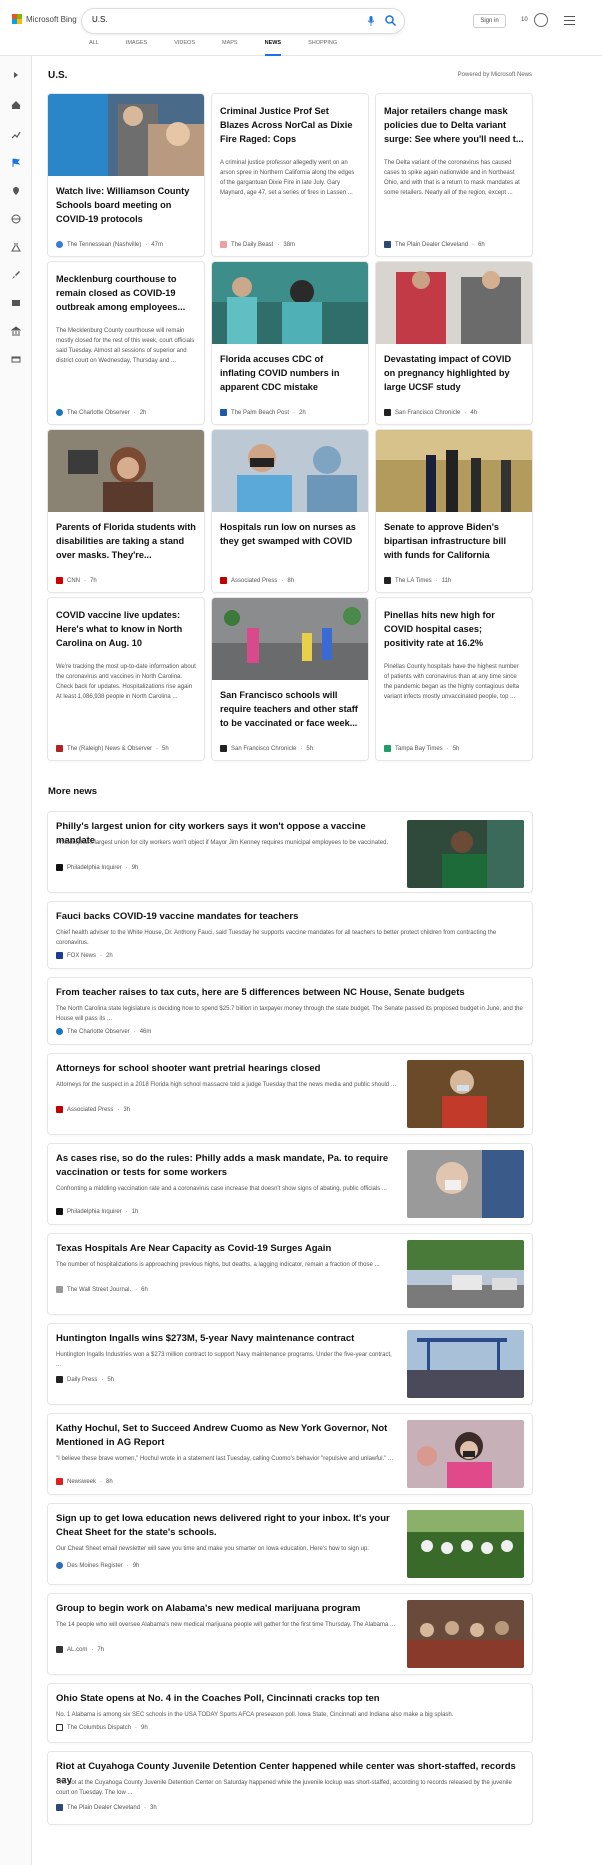 This screenshot has height=1865, width=602. I want to click on hamburger-menu-icon, so click(569, 20).